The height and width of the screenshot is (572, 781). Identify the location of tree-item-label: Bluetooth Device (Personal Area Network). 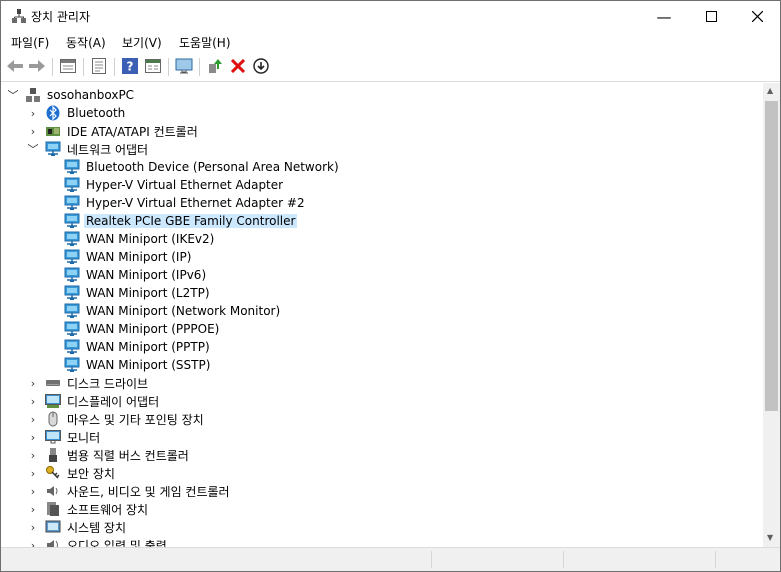
(212, 167).